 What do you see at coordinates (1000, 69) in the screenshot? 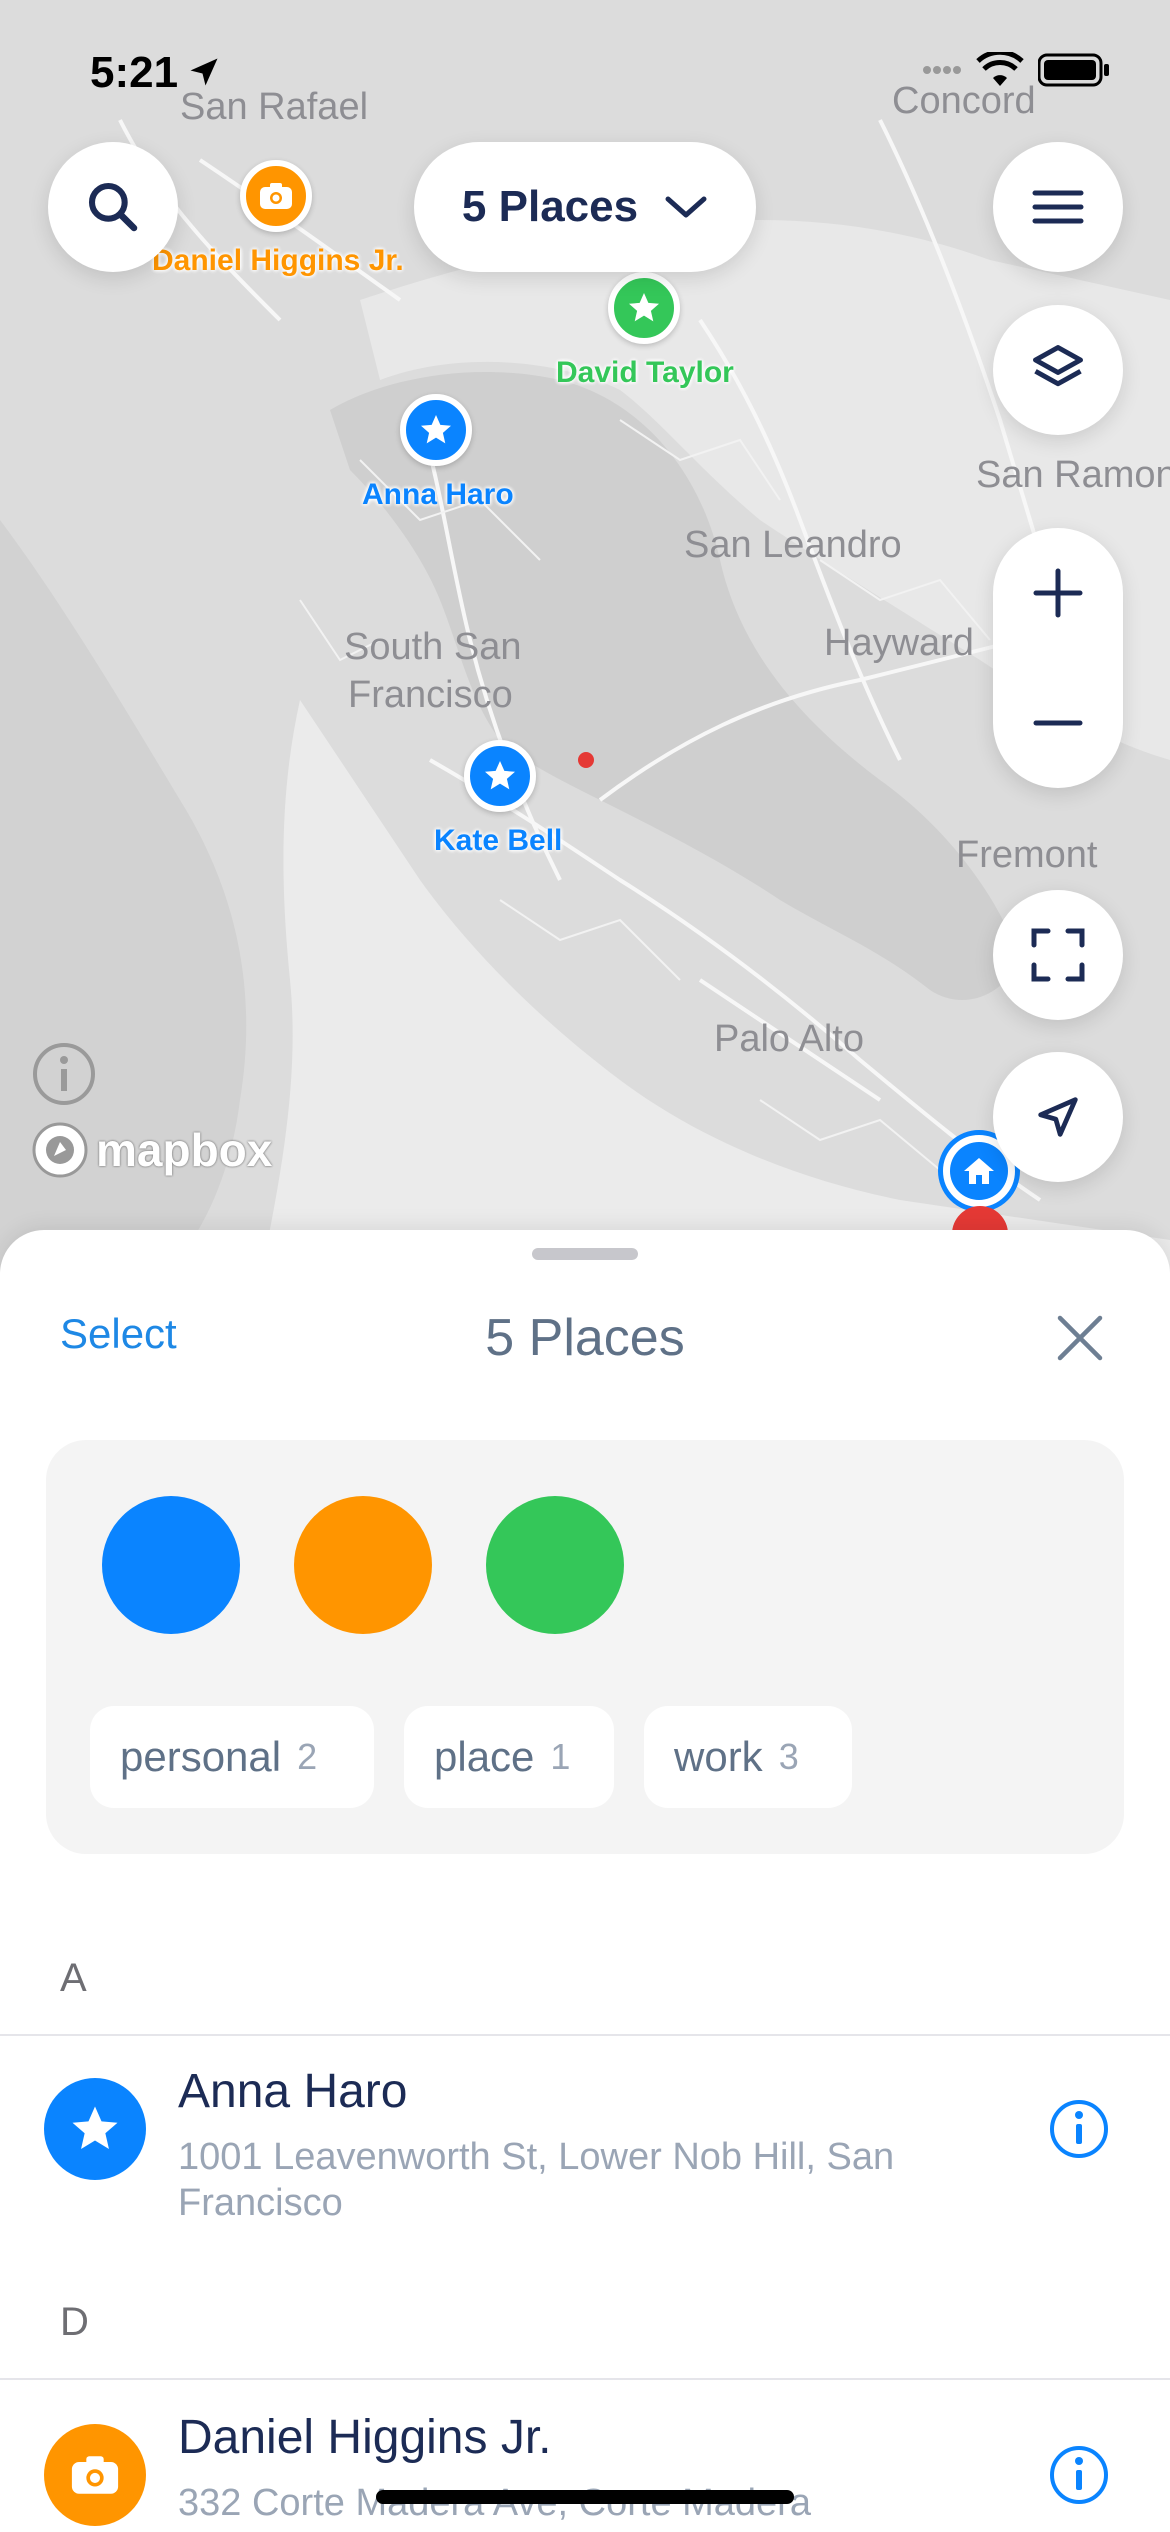
I see `wifi-icon` at bounding box center [1000, 69].